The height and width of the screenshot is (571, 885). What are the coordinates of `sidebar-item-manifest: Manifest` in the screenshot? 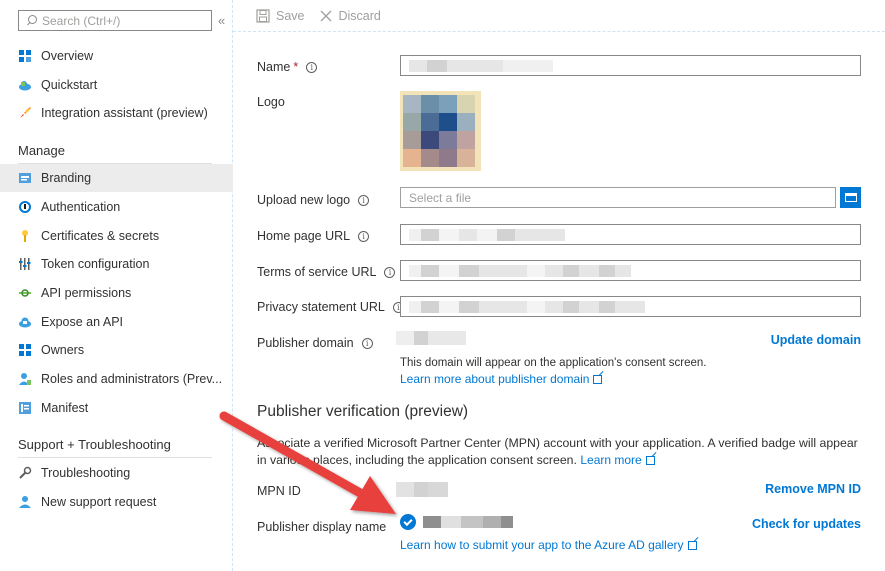 It's located at (116, 408).